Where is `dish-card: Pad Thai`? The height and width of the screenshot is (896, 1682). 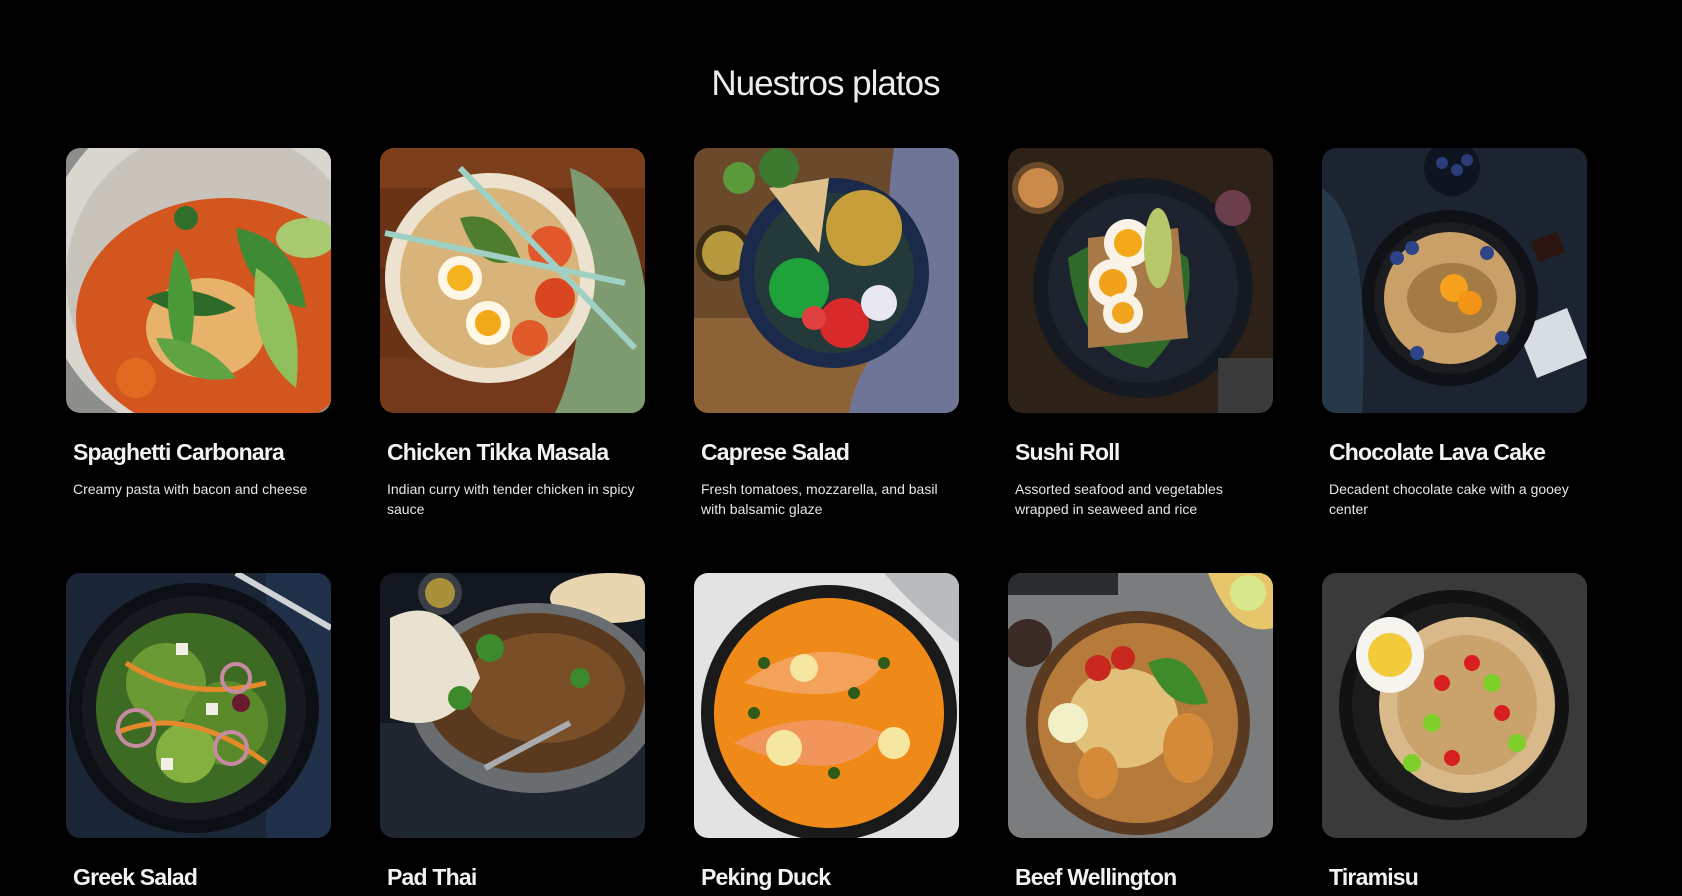 dish-card: Pad Thai is located at coordinates (512, 731).